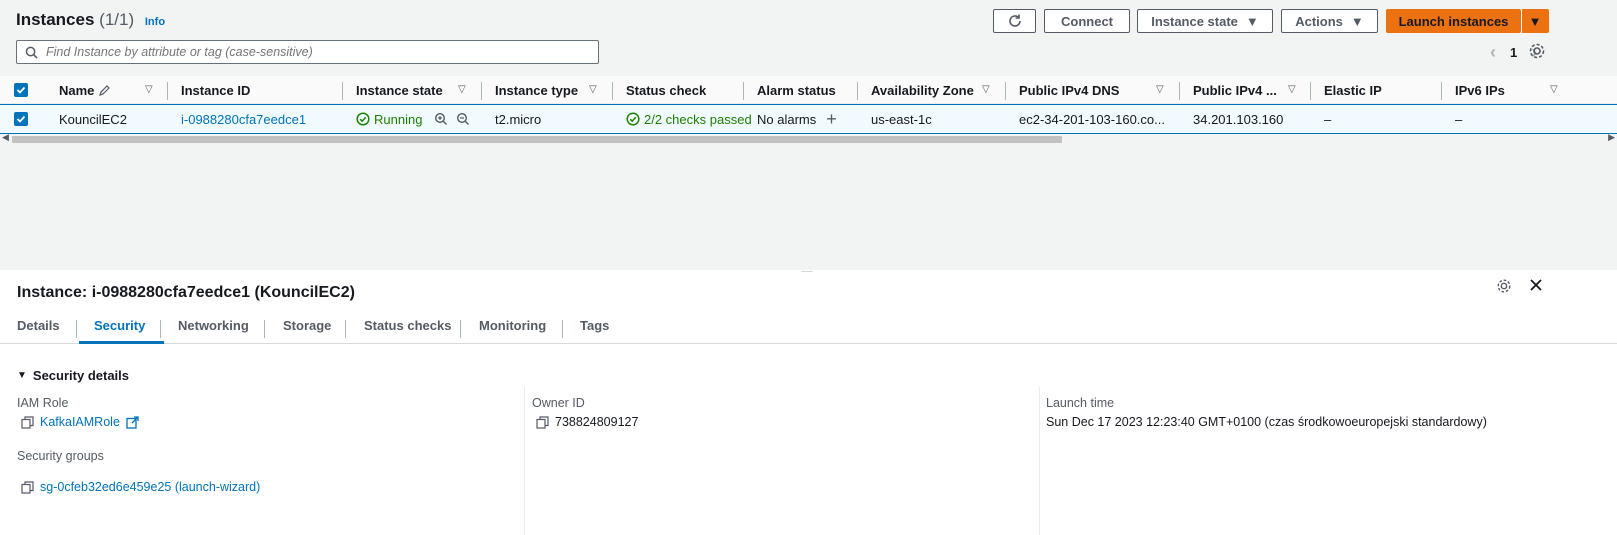  What do you see at coordinates (537, 139) in the screenshot?
I see `scrollbar-thumb` at bounding box center [537, 139].